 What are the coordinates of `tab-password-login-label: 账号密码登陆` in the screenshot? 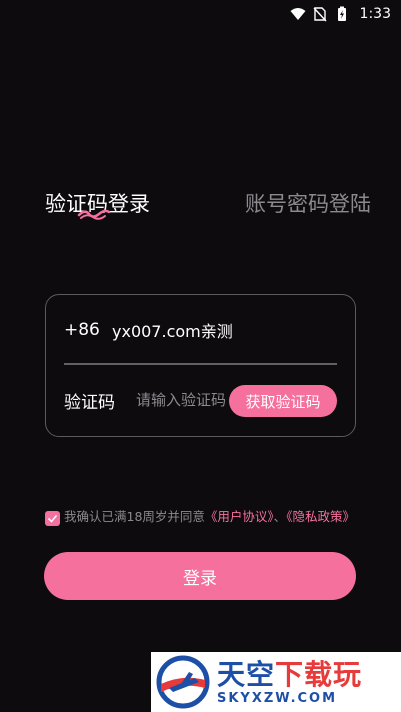 It's located at (308, 204).